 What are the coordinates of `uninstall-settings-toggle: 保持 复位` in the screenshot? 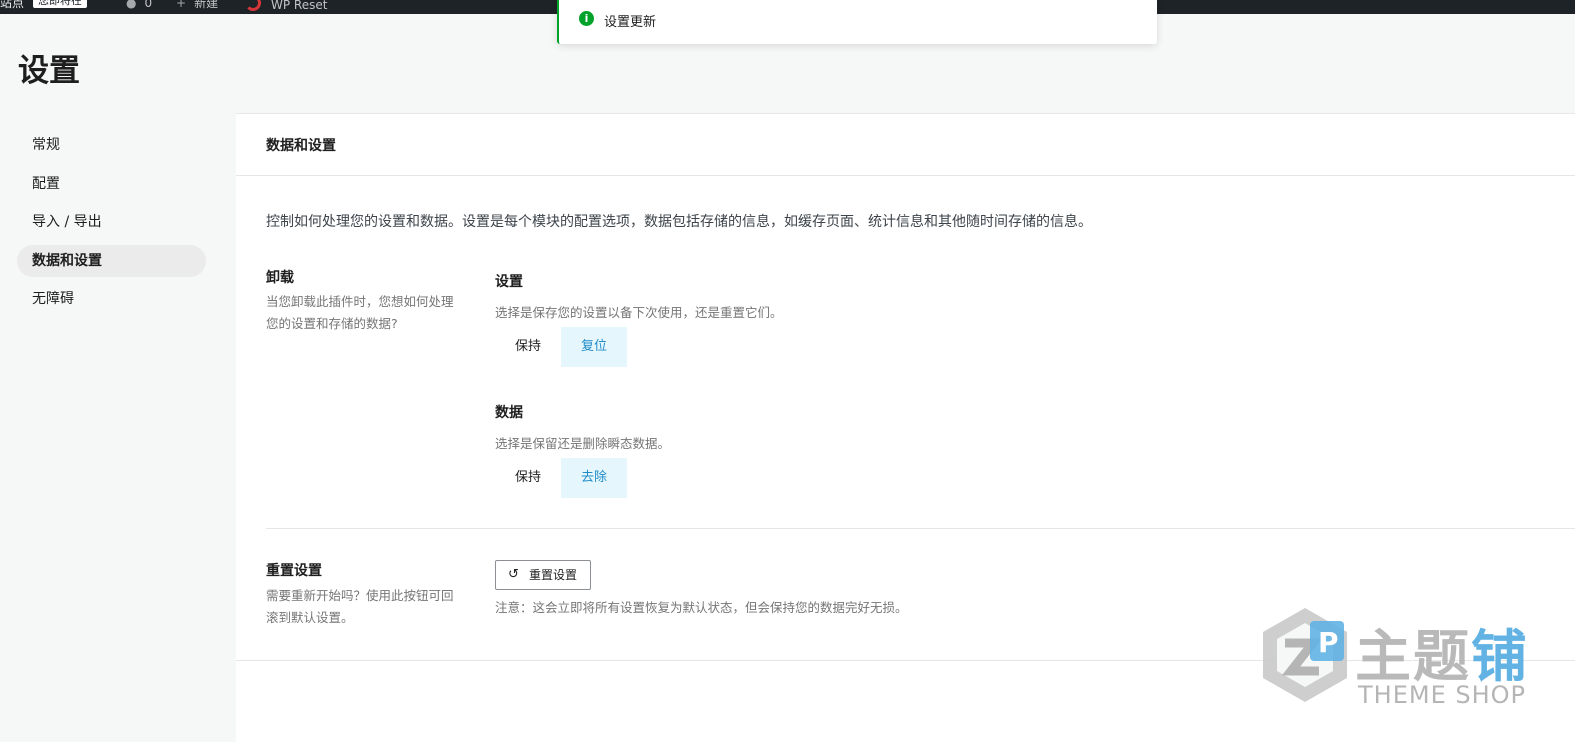 It's located at (561, 347).